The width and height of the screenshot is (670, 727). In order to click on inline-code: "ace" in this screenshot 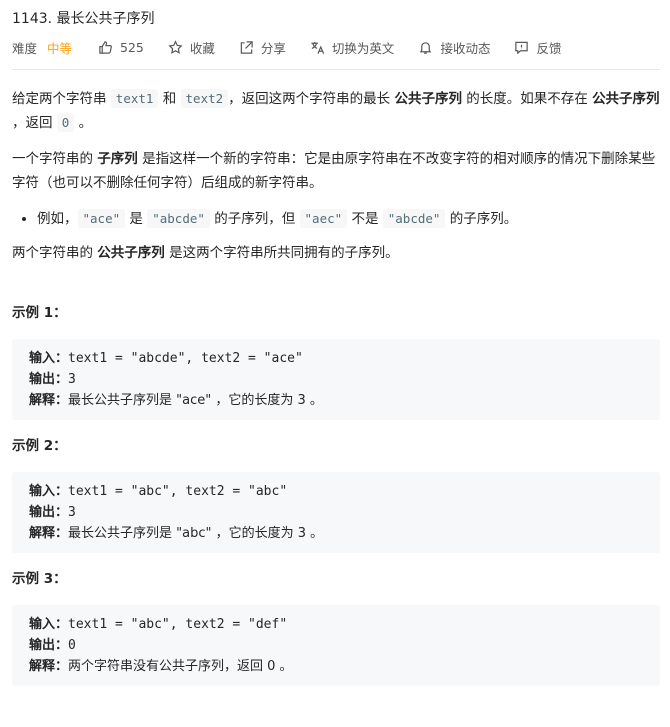, I will do `click(101, 218)`.